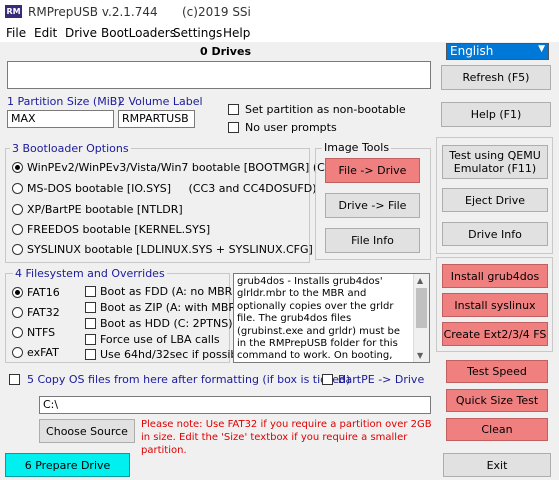 This screenshot has height=480, width=559. Describe the element at coordinates (225, 51) in the screenshot. I see `drives-header: 0 Drives` at that location.